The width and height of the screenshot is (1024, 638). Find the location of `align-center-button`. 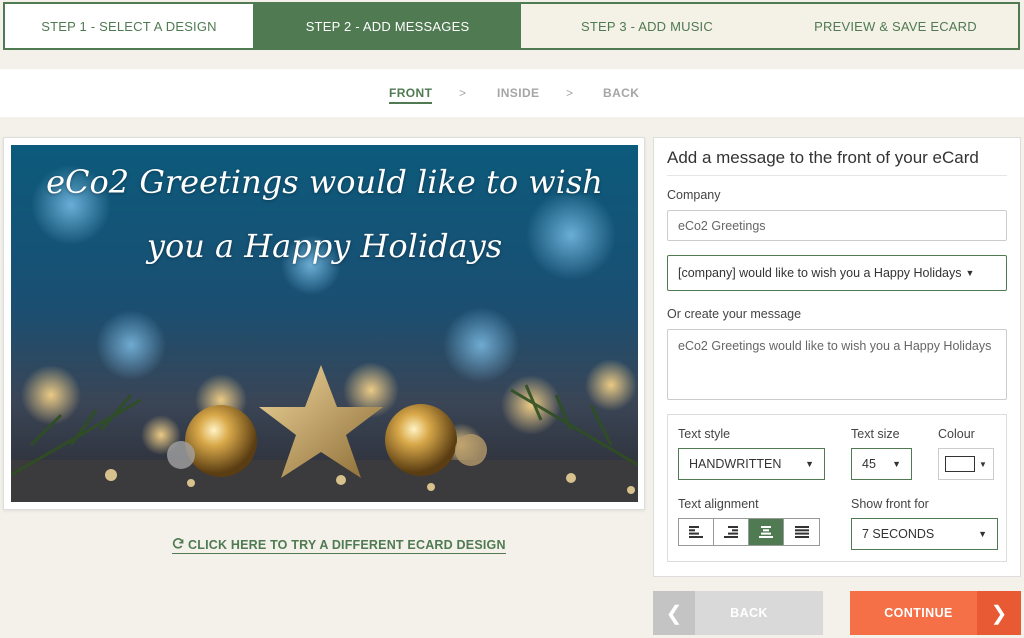

align-center-button is located at coordinates (766, 532).